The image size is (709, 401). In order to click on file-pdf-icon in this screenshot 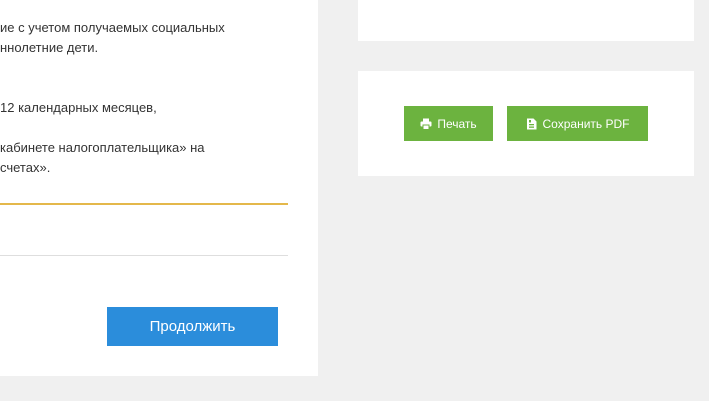, I will do `click(532, 124)`.